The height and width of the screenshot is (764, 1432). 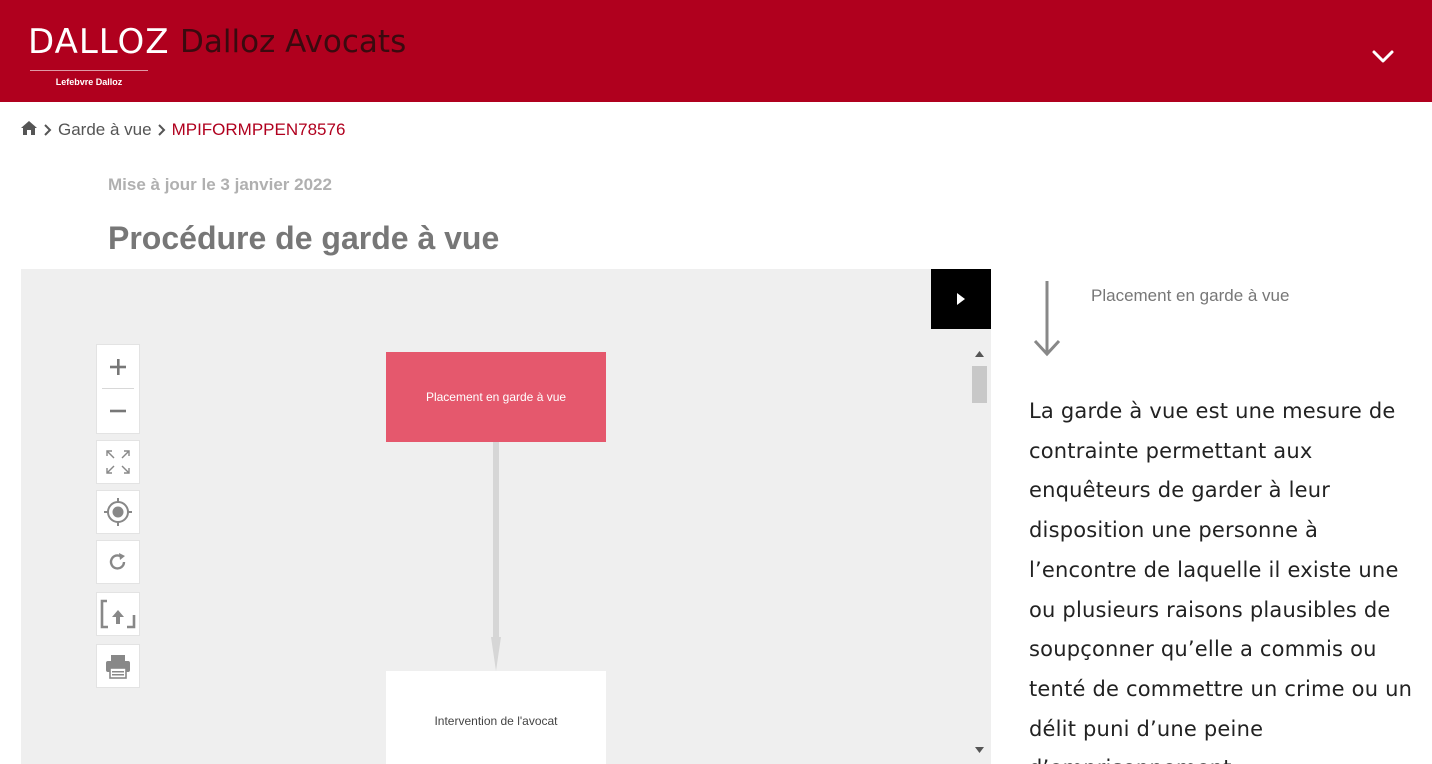 I want to click on arrow-down-icon, so click(x=1047, y=319).